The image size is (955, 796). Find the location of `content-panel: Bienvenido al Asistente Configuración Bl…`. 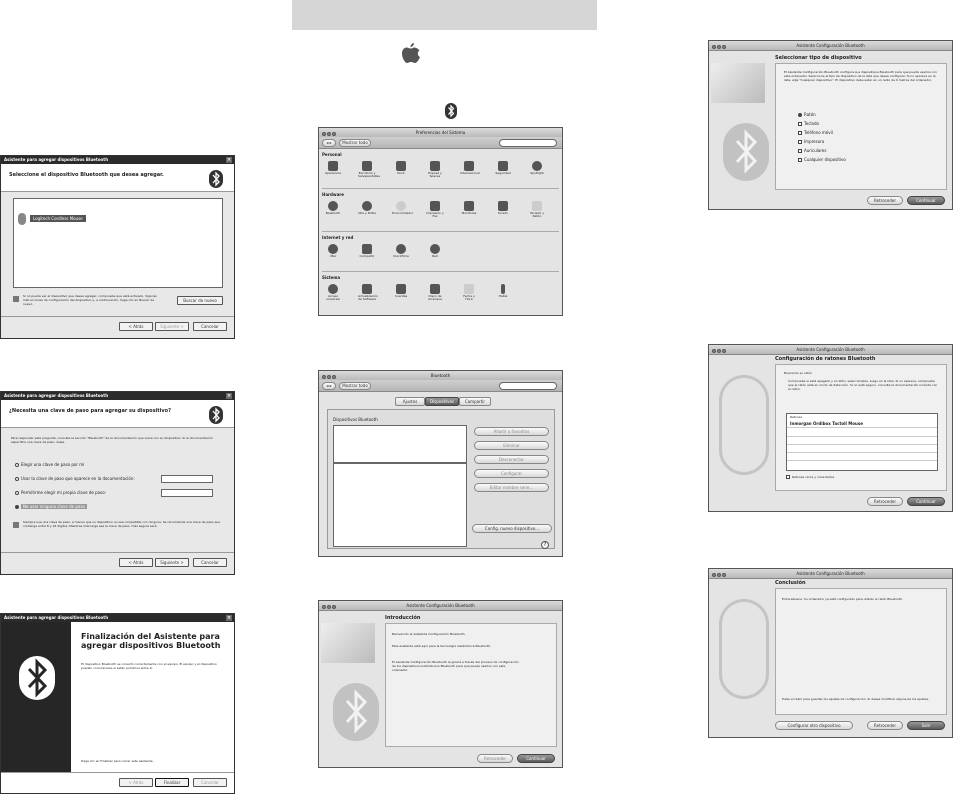

content-panel: Bienvenido al Asistente Configuración Bl… is located at coordinates (471, 685).